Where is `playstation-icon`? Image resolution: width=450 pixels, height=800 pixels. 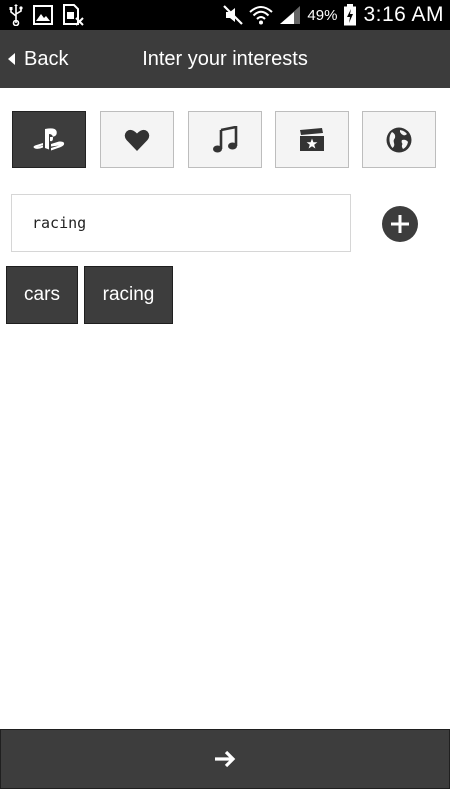 playstation-icon is located at coordinates (49, 139).